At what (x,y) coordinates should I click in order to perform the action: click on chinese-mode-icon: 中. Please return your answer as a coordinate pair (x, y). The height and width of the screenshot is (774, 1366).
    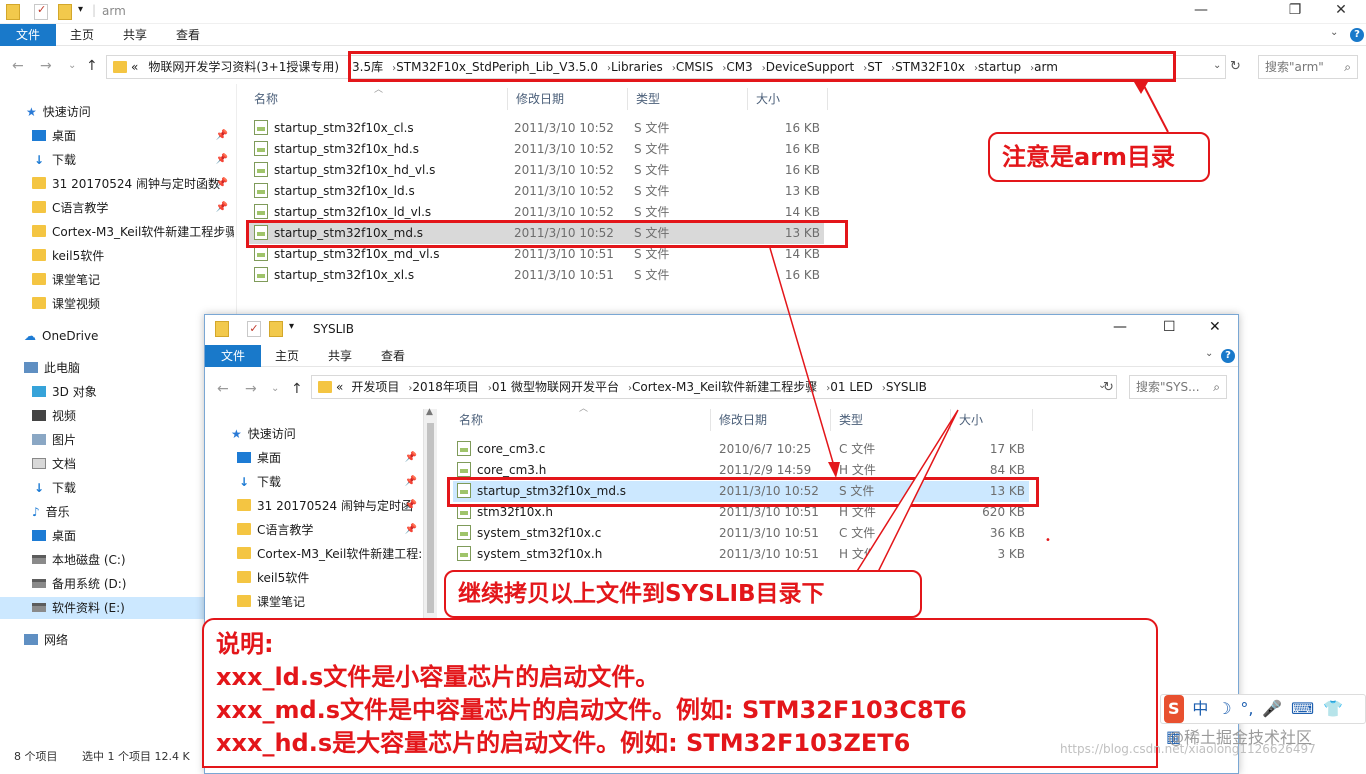
    Looking at the image, I should click on (1200, 709).